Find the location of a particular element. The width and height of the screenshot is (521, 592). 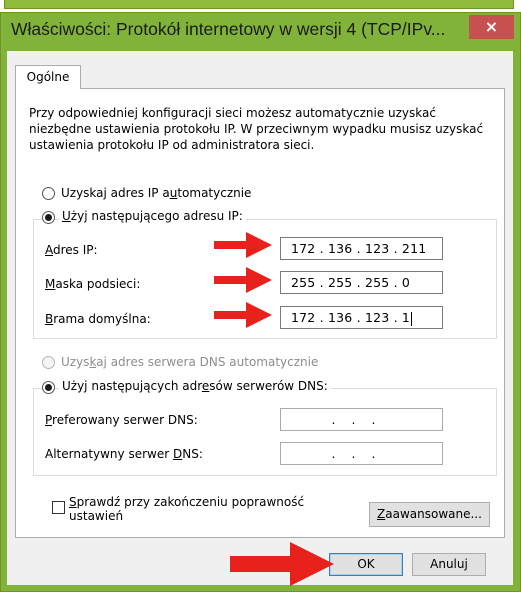

radio-obtain-dns-auto-label: Uzyskaj adres serwera DNS automatycznie is located at coordinates (190, 362).